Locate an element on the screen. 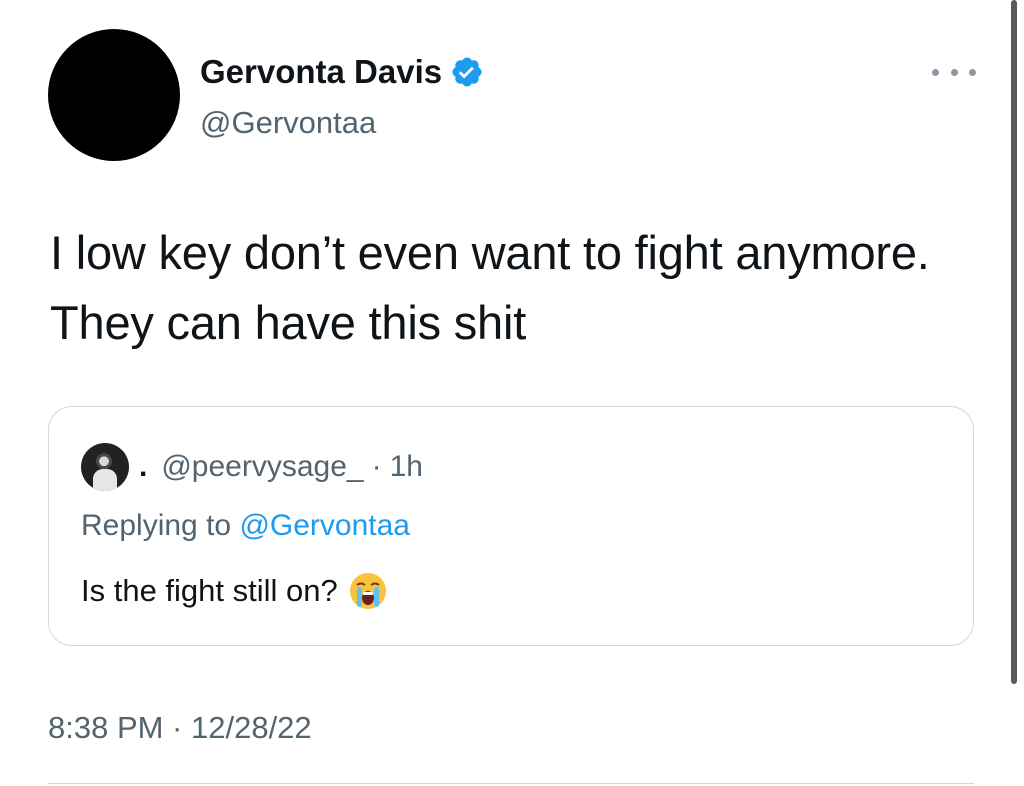  quoted-text-content: Is the fight still on? is located at coordinates (209, 590).